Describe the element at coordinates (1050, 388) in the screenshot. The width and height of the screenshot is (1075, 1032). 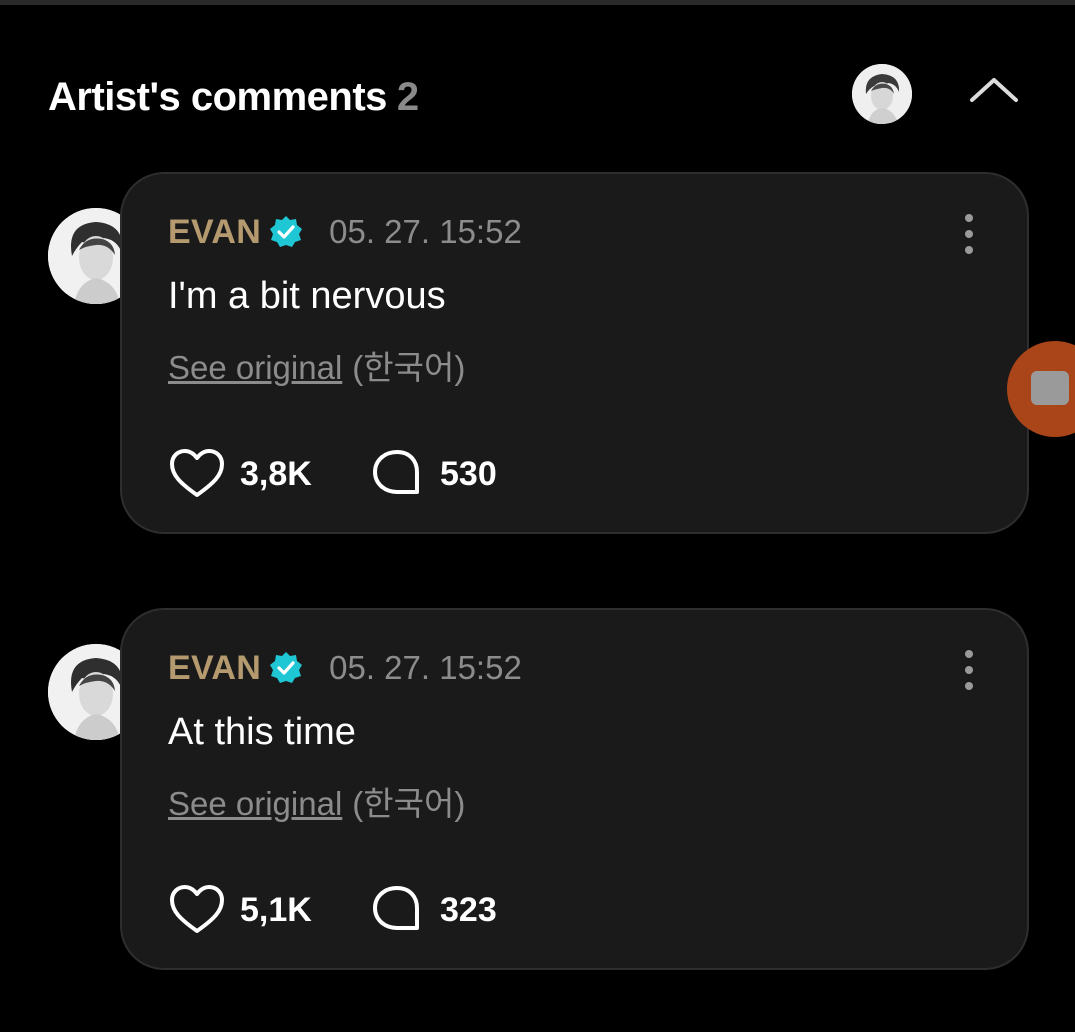
I see `stop-icon` at that location.